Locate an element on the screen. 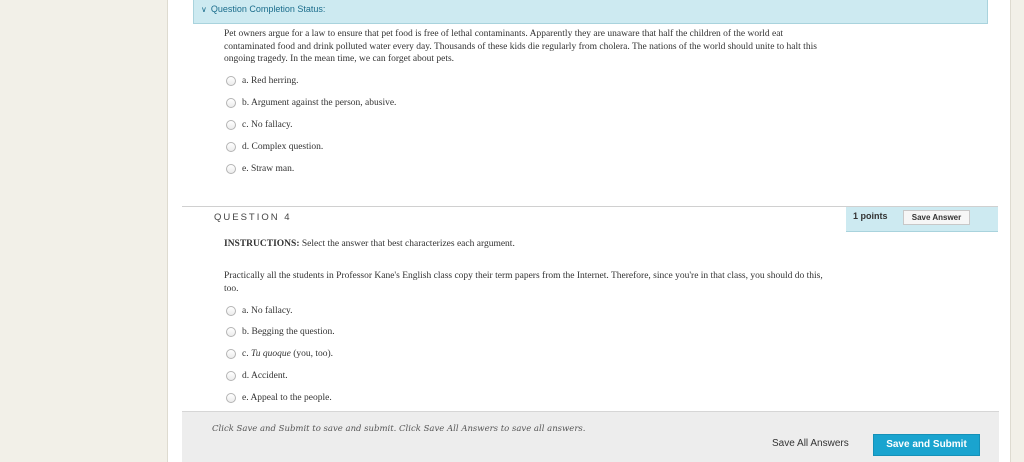 The height and width of the screenshot is (462, 1024). q4-option-c: c. Tu quoque (you, too). is located at coordinates (279, 354).